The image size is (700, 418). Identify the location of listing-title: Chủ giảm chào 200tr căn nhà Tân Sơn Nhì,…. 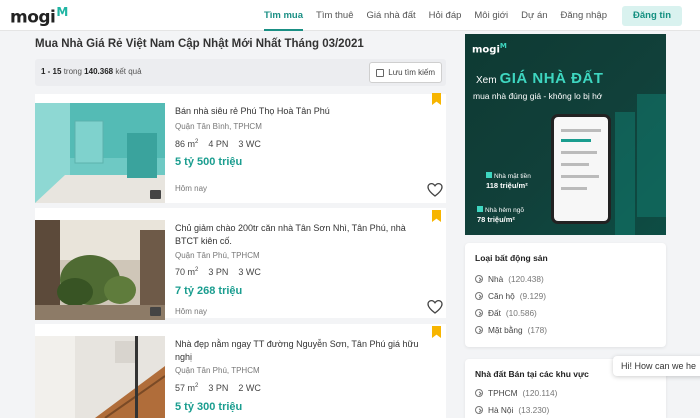
(302, 235).